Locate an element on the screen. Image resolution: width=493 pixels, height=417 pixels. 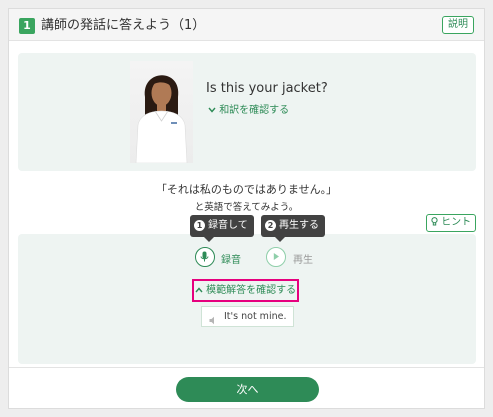
record-tooltip-label: 録音して is located at coordinates (228, 225).